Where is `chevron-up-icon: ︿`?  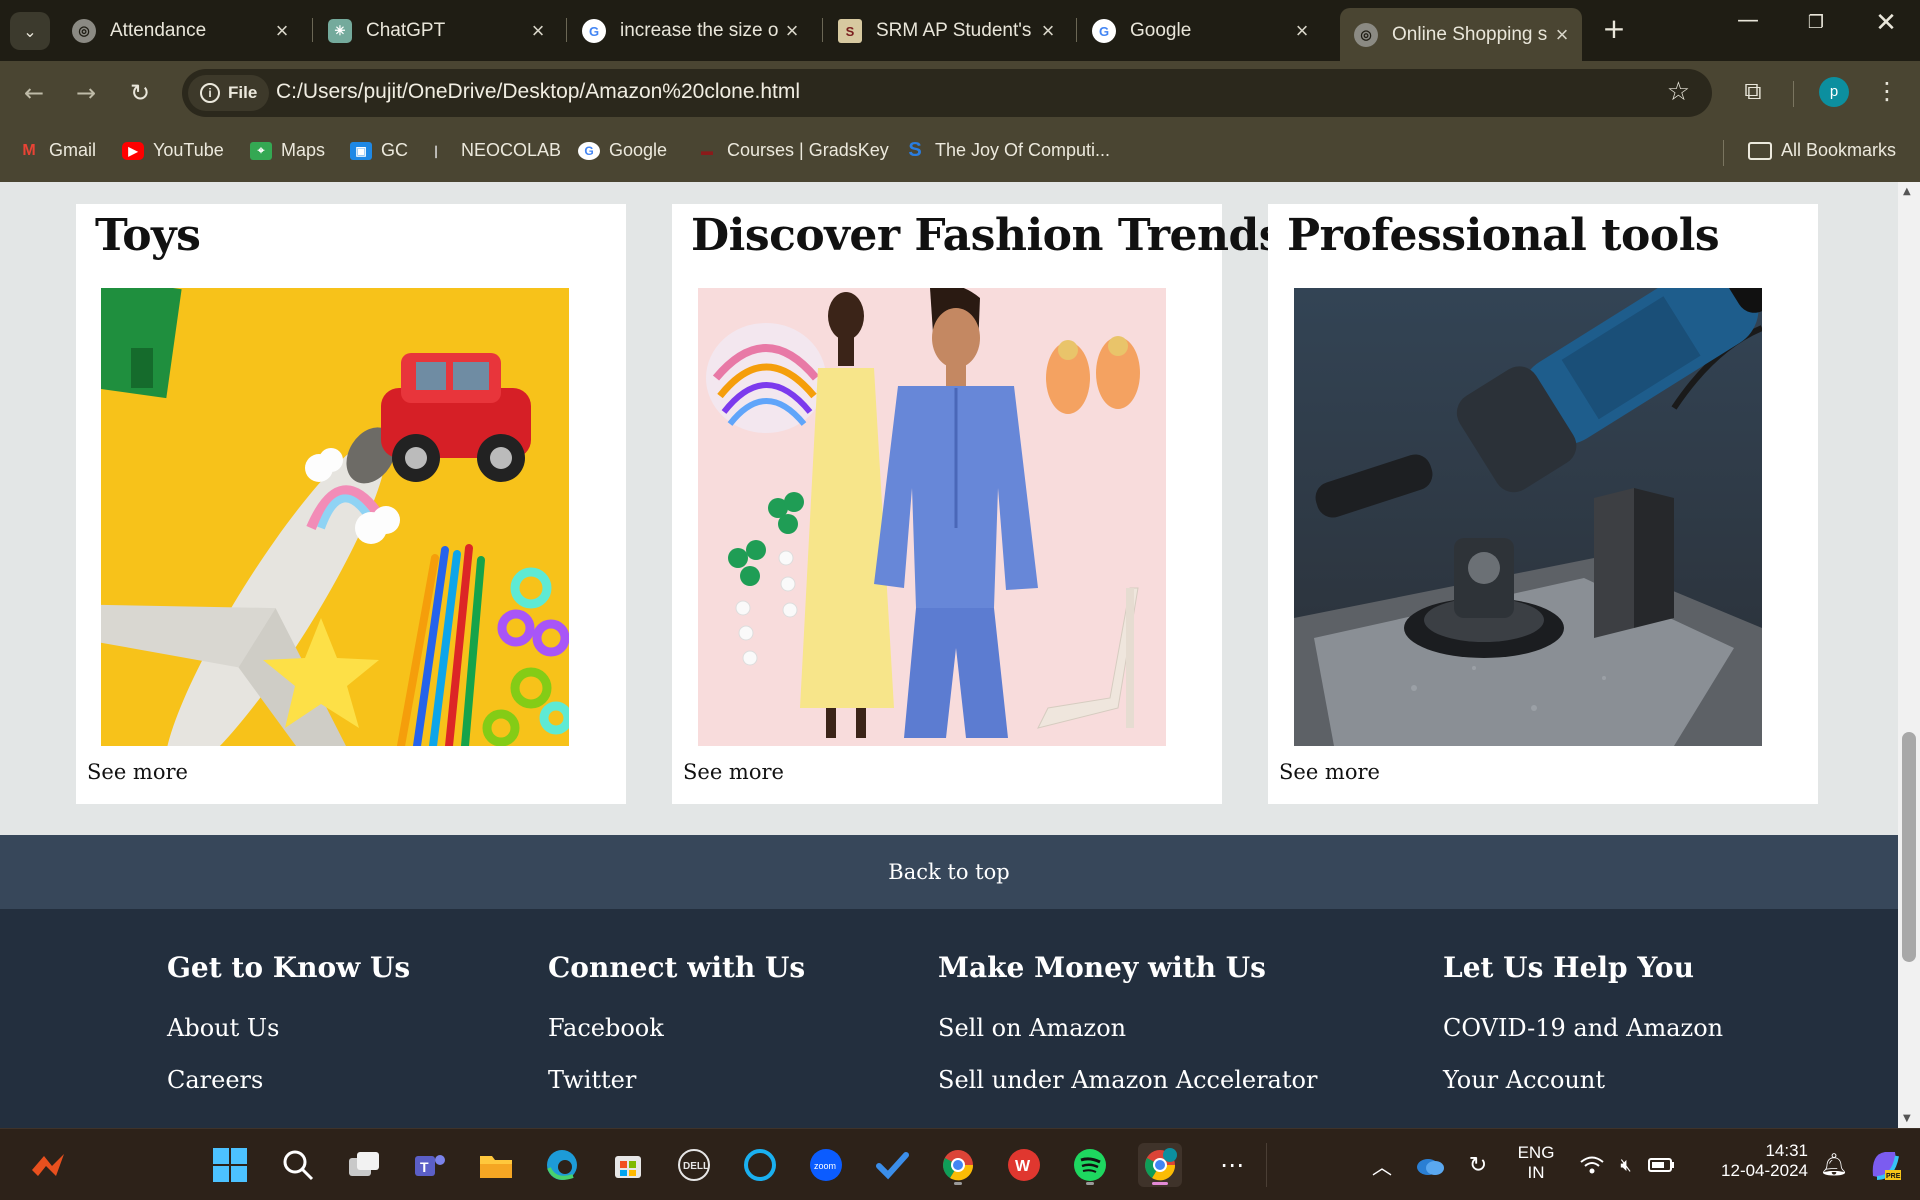
chevron-up-icon: ︿ is located at coordinates (1382, 1165).